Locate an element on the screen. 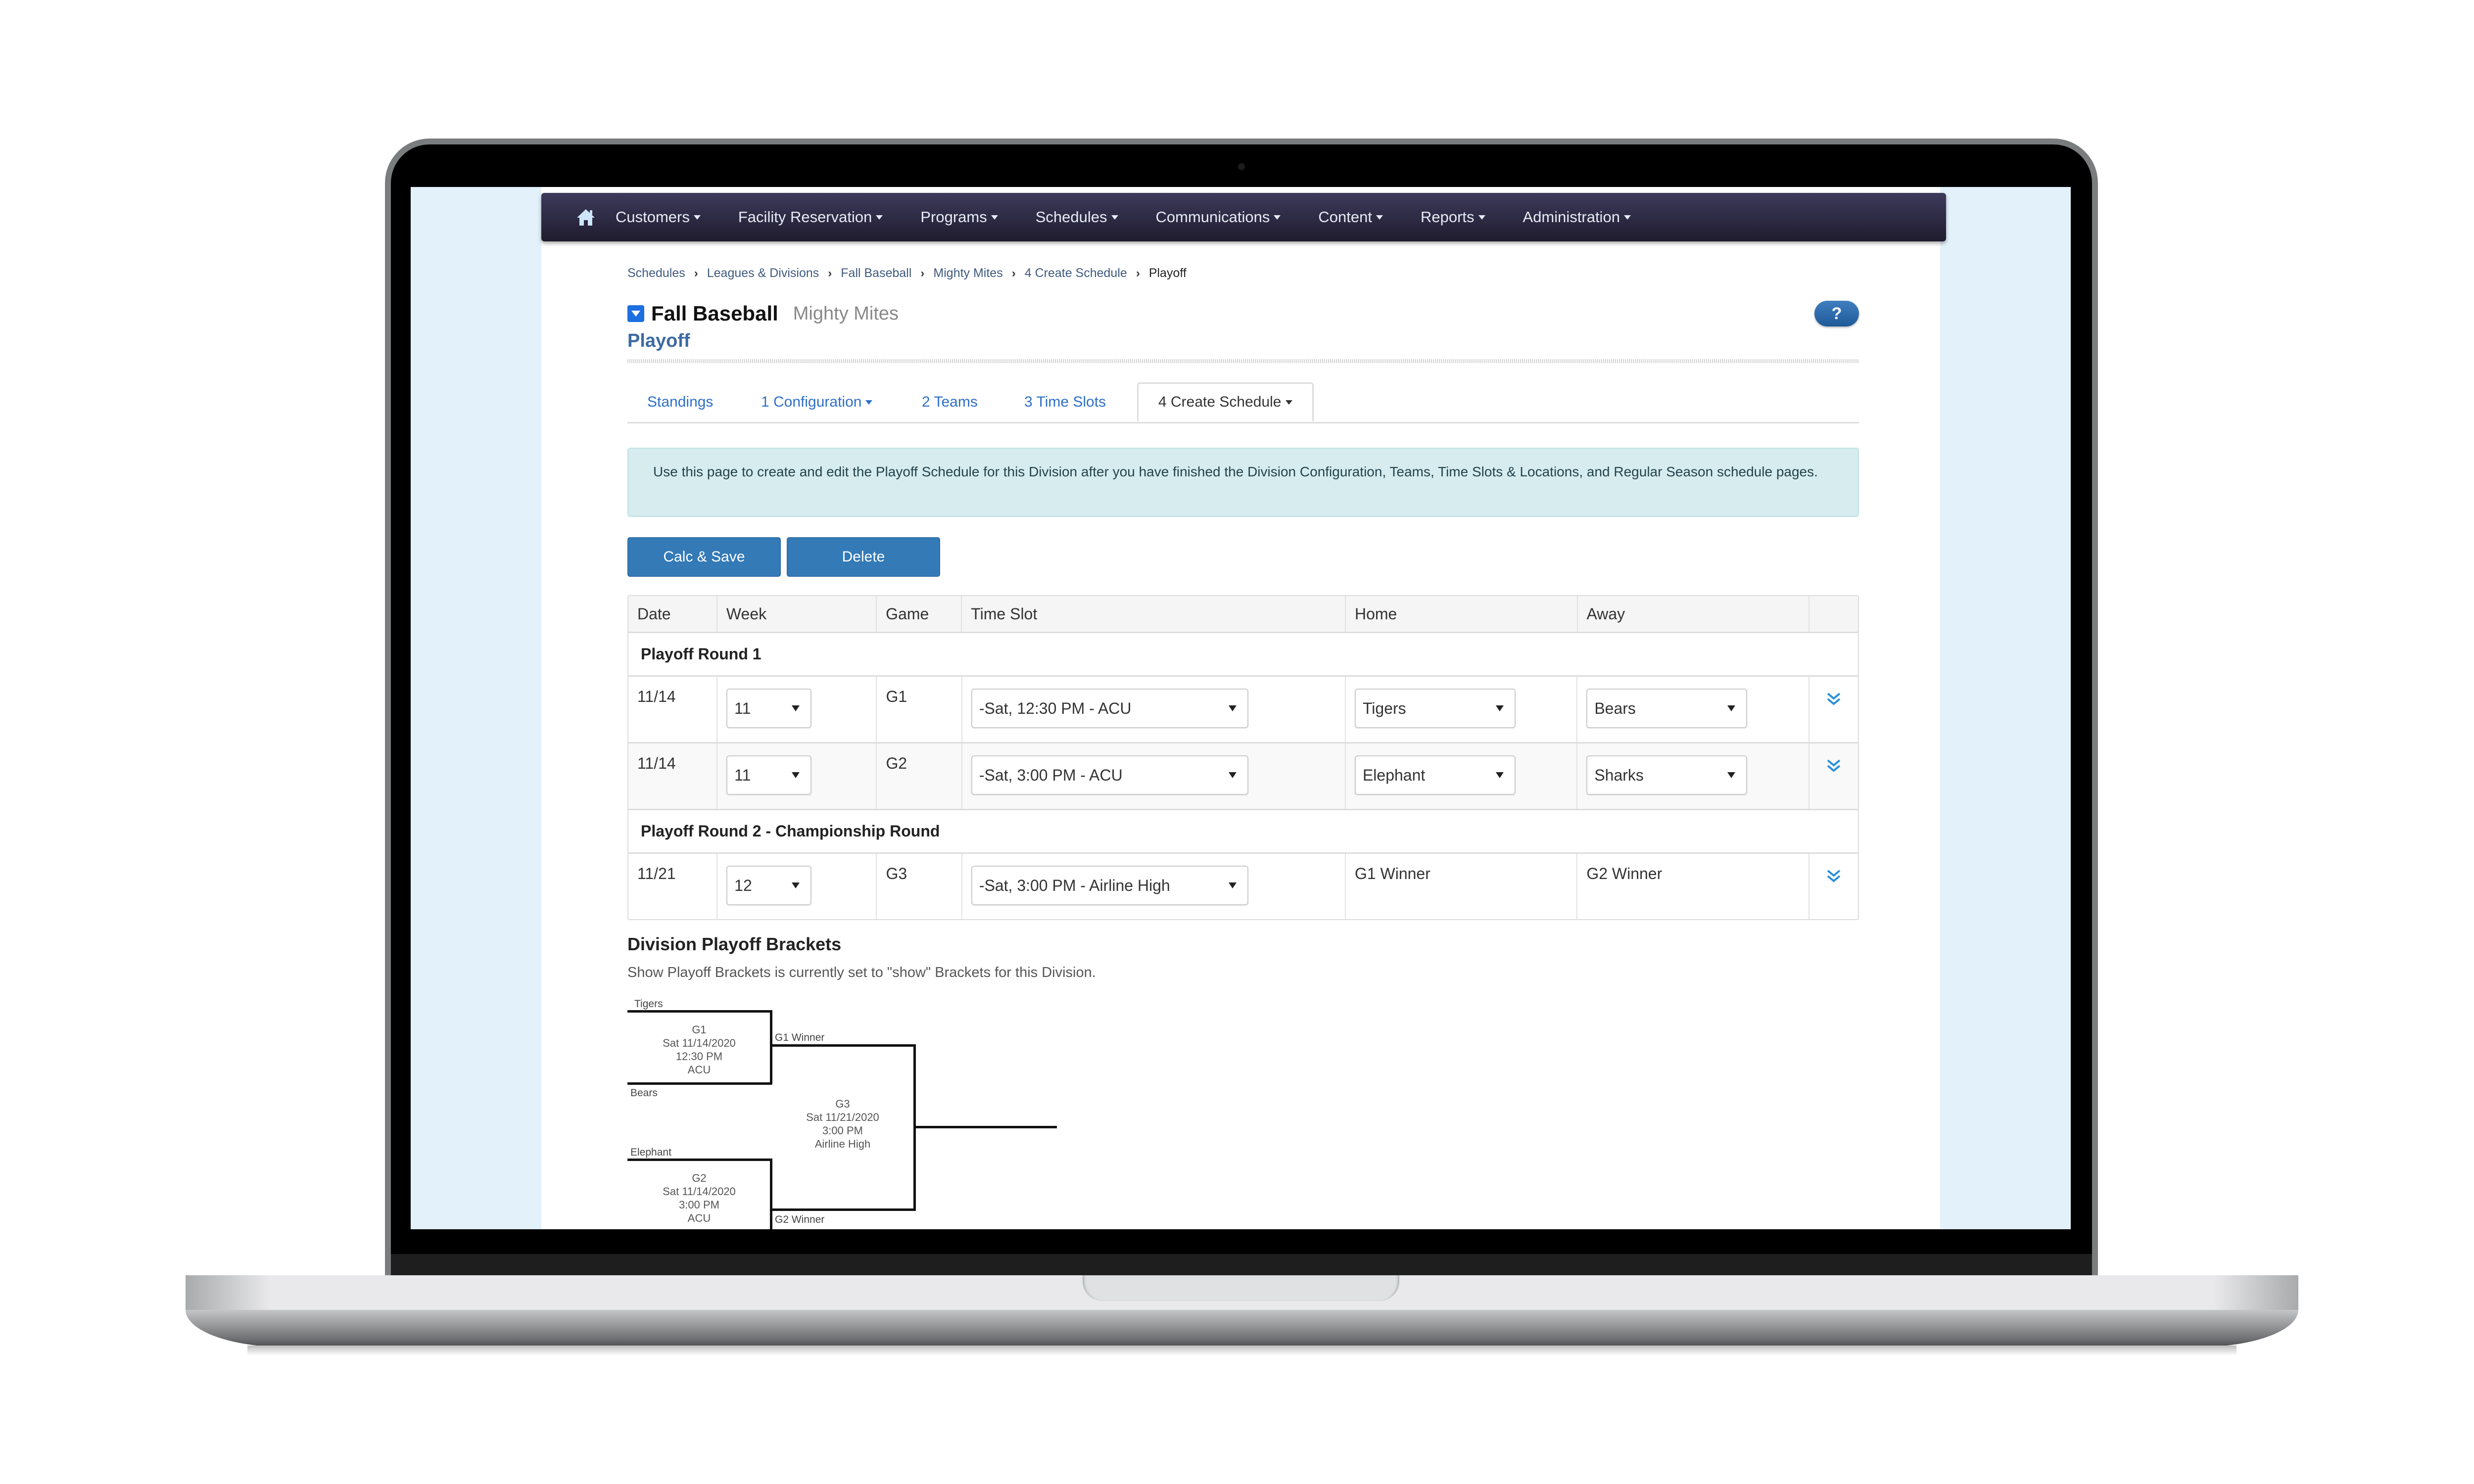 This screenshot has height=1484, width=2474. breadcrumb-create-schedule: 4 Create Schedule is located at coordinates (1076, 273).